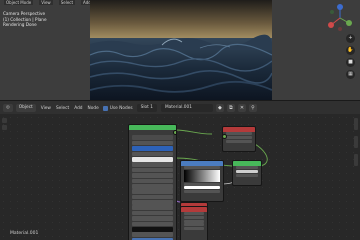 Image resolution: width=360 pixels, height=240 pixels. I want to click on menu-node: Node, so click(93, 108).